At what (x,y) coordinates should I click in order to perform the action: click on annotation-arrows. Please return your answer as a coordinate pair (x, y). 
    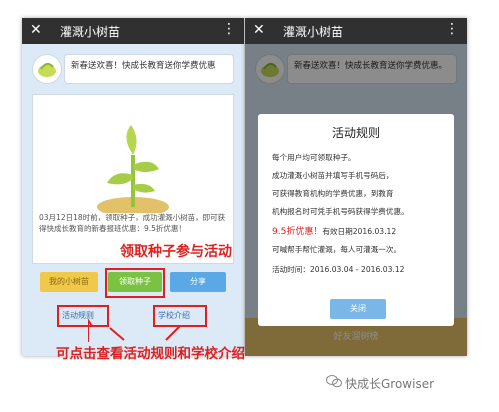
    Looking at the image, I should click on (134, 330).